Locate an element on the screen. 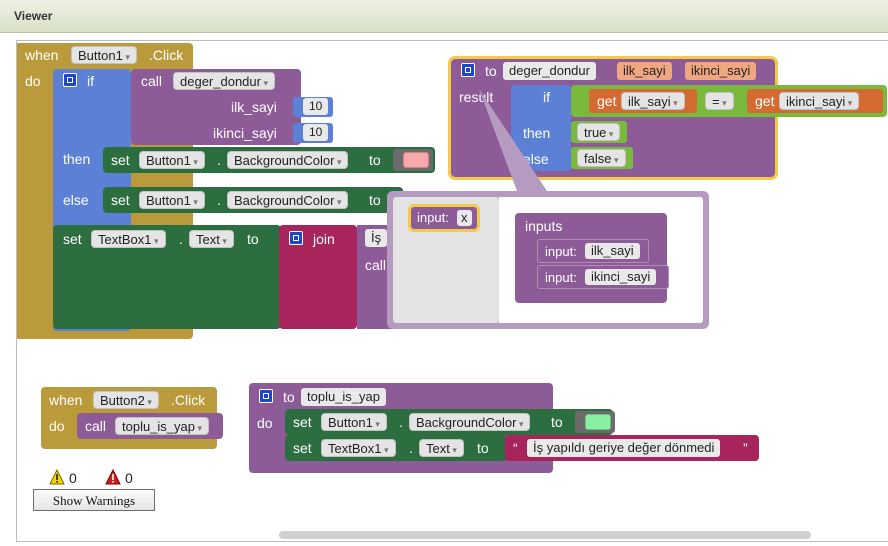 This screenshot has width=888, height=546. procedure-dropdown: toplu_is_yap is located at coordinates (162, 426).